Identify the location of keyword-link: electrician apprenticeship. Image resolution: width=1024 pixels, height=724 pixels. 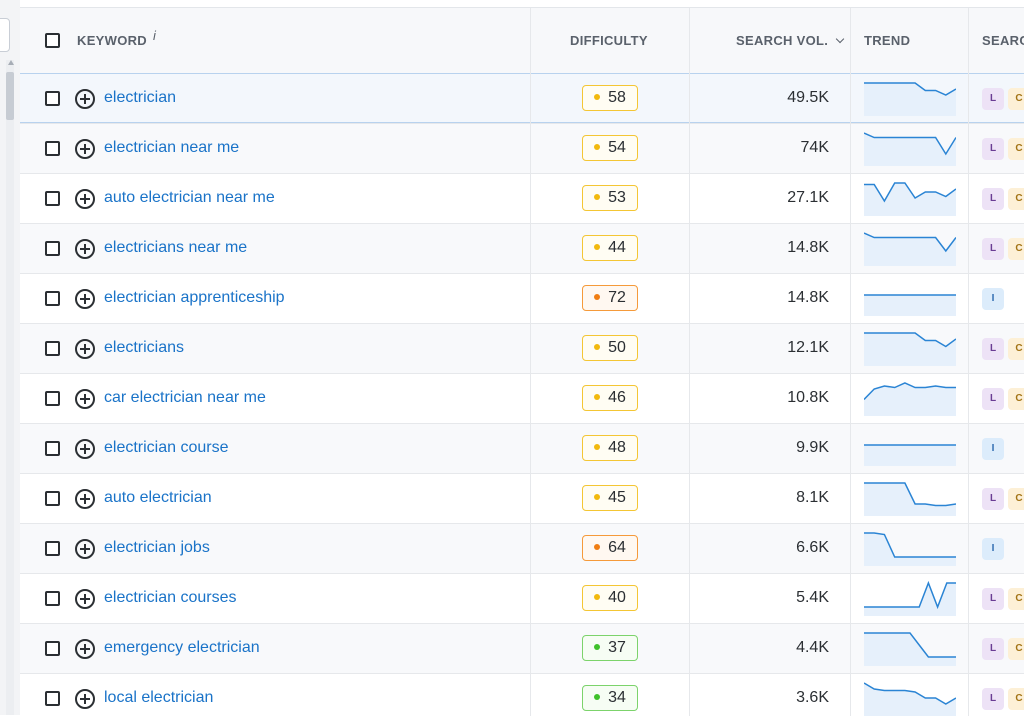
(194, 298).